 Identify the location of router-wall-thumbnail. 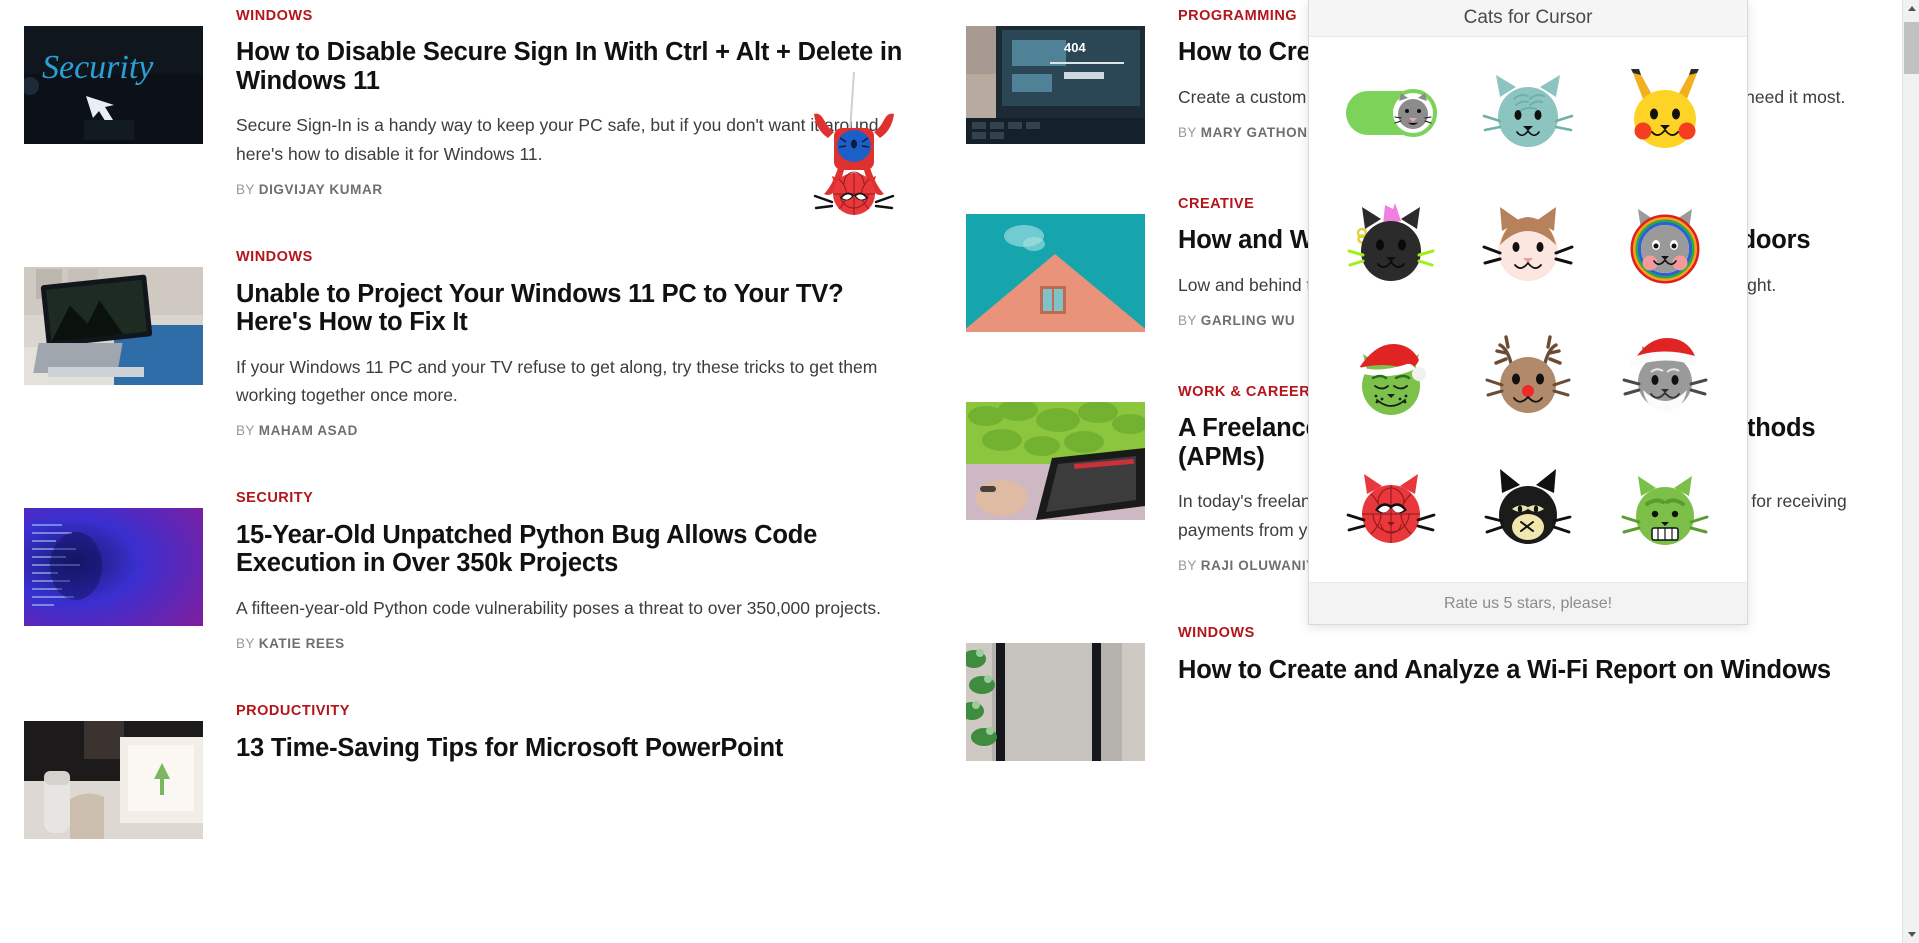
(1055, 702).